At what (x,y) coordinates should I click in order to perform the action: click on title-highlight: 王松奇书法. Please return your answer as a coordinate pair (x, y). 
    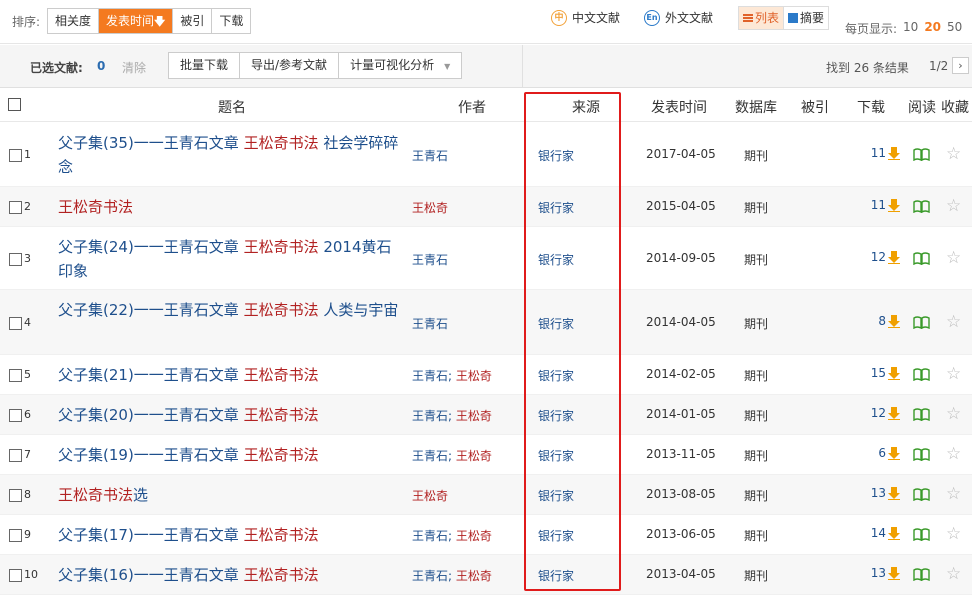
    Looking at the image, I should click on (96, 495).